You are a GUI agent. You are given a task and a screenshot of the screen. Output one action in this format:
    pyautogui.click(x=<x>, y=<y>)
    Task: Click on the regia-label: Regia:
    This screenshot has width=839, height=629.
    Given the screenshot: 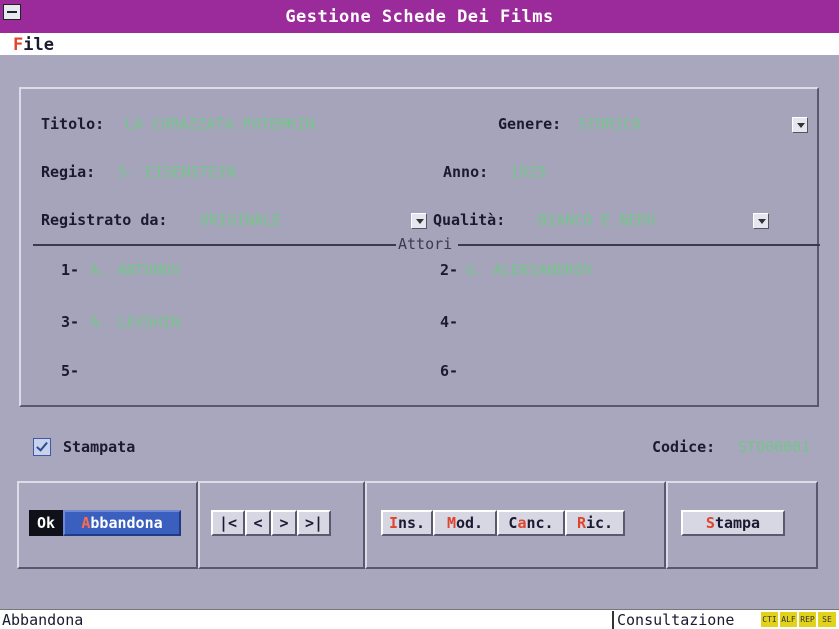 What is the action you would take?
    pyautogui.click(x=68, y=172)
    